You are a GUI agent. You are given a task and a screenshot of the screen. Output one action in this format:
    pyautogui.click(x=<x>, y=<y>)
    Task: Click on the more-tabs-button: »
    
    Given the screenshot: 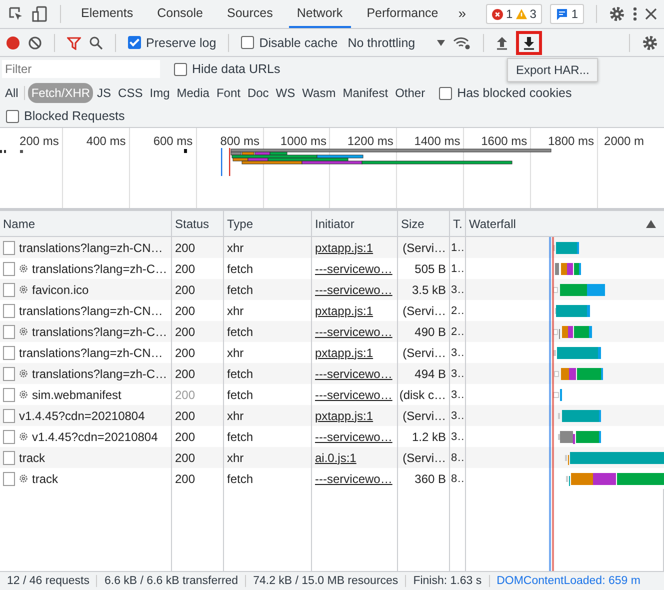 What is the action you would take?
    pyautogui.click(x=462, y=14)
    